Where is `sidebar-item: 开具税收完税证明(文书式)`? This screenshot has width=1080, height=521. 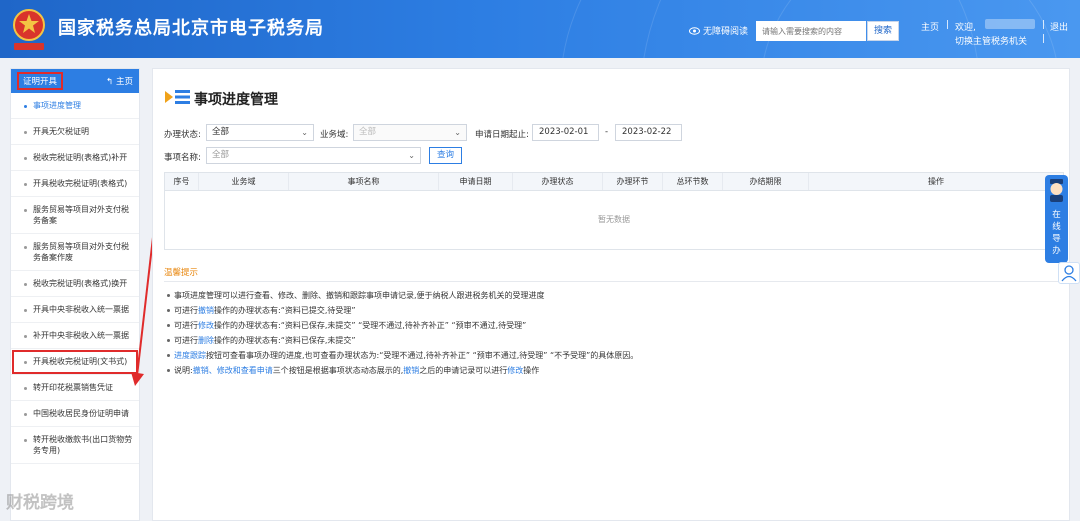 sidebar-item: 开具税收完税证明(文书式) is located at coordinates (75, 362).